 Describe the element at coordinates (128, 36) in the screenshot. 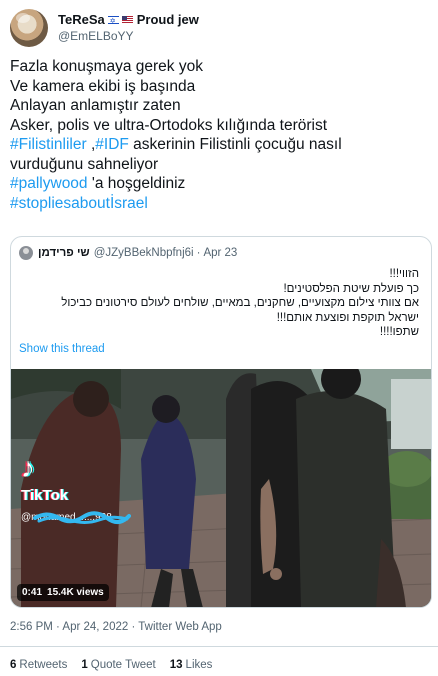

I see `author-handle: @EmELBoYY` at that location.